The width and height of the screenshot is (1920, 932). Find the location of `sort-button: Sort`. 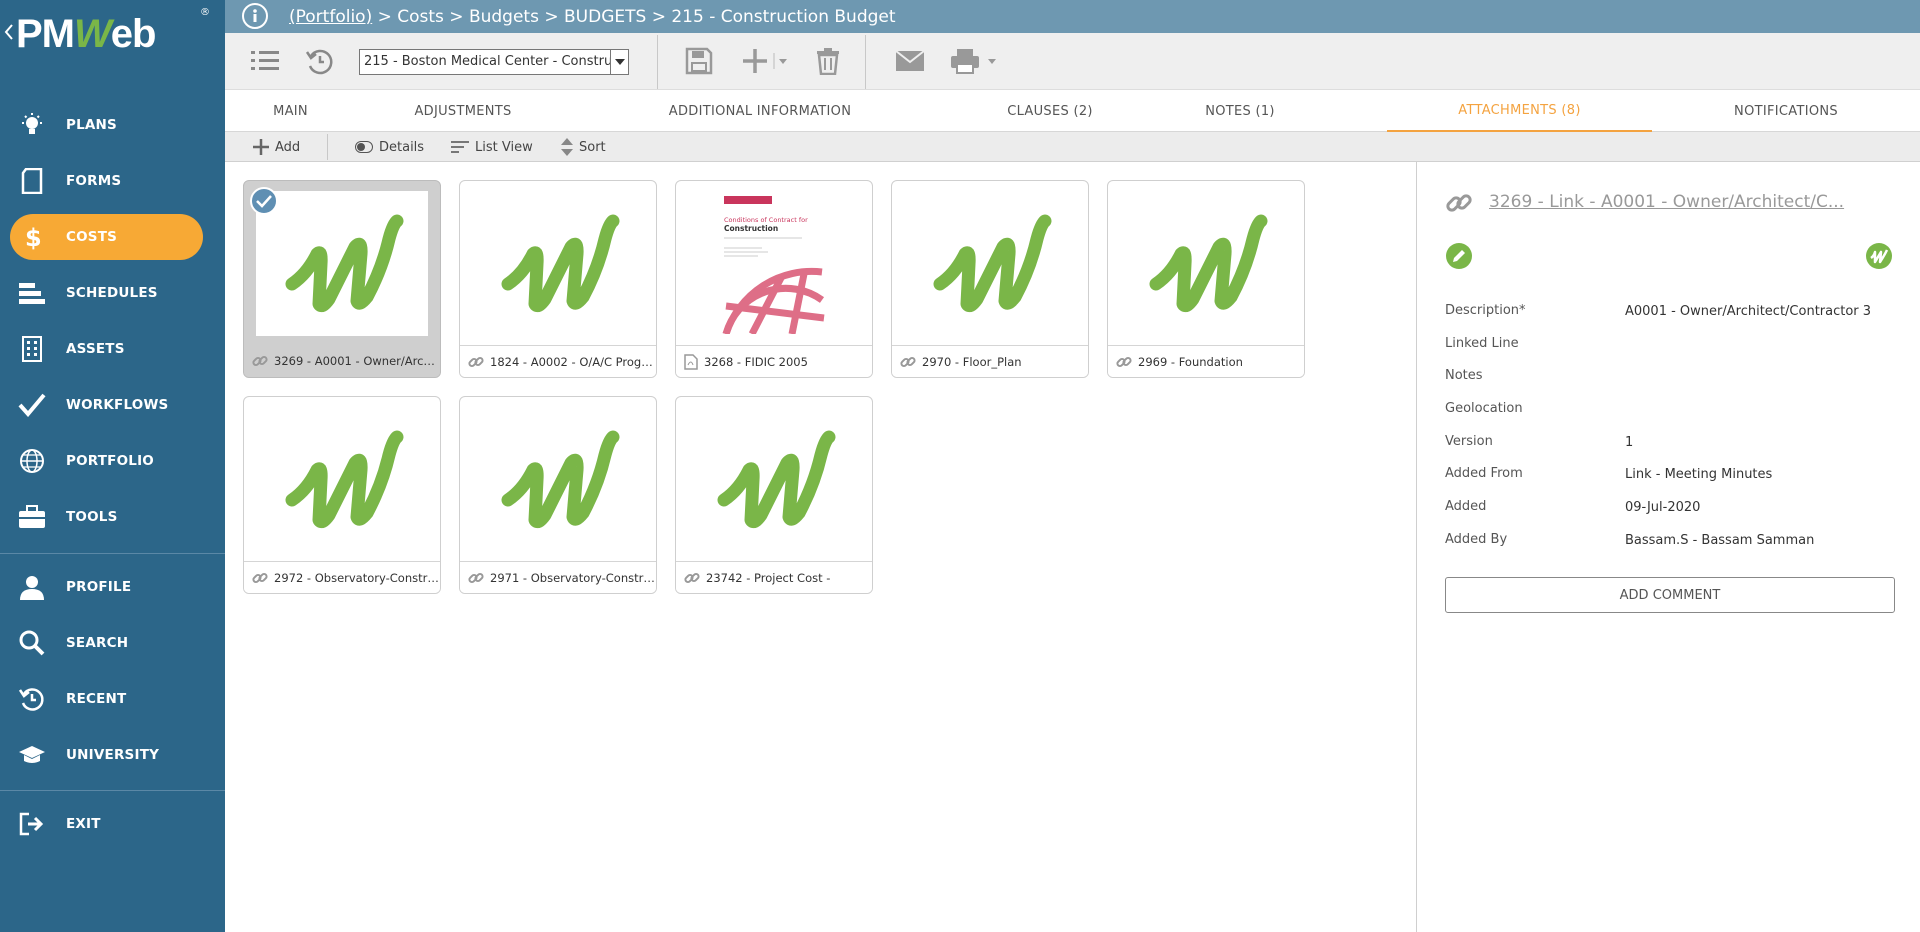

sort-button: Sort is located at coordinates (583, 147).